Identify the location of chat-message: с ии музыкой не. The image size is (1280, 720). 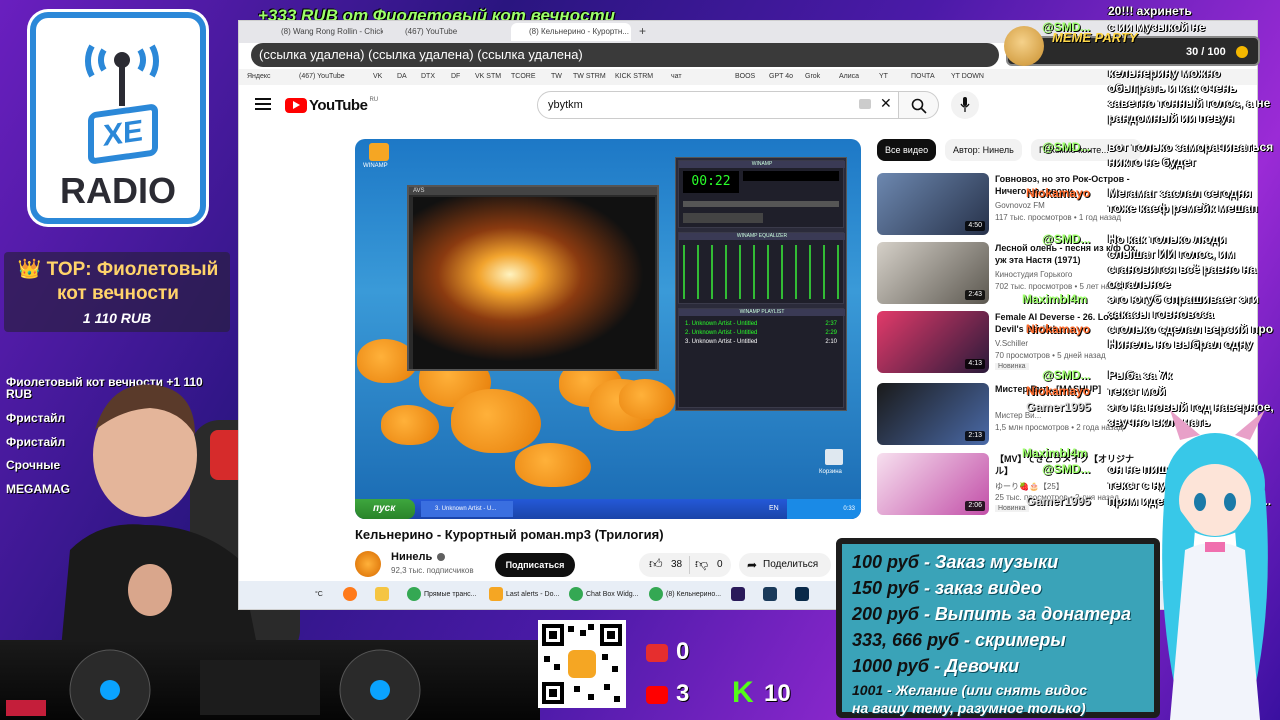
(1157, 27).